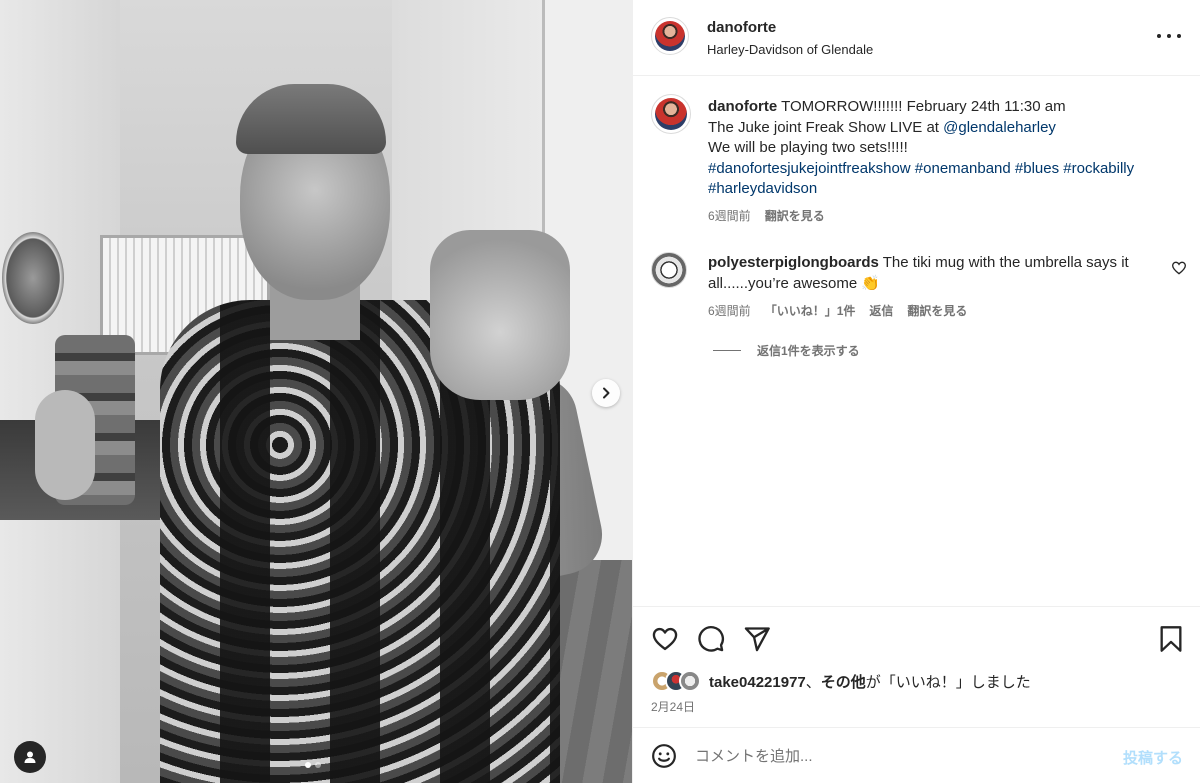 This screenshot has height=783, width=1200. What do you see at coordinates (963, 168) in the screenshot?
I see `hashtag-link: #onemanband` at bounding box center [963, 168].